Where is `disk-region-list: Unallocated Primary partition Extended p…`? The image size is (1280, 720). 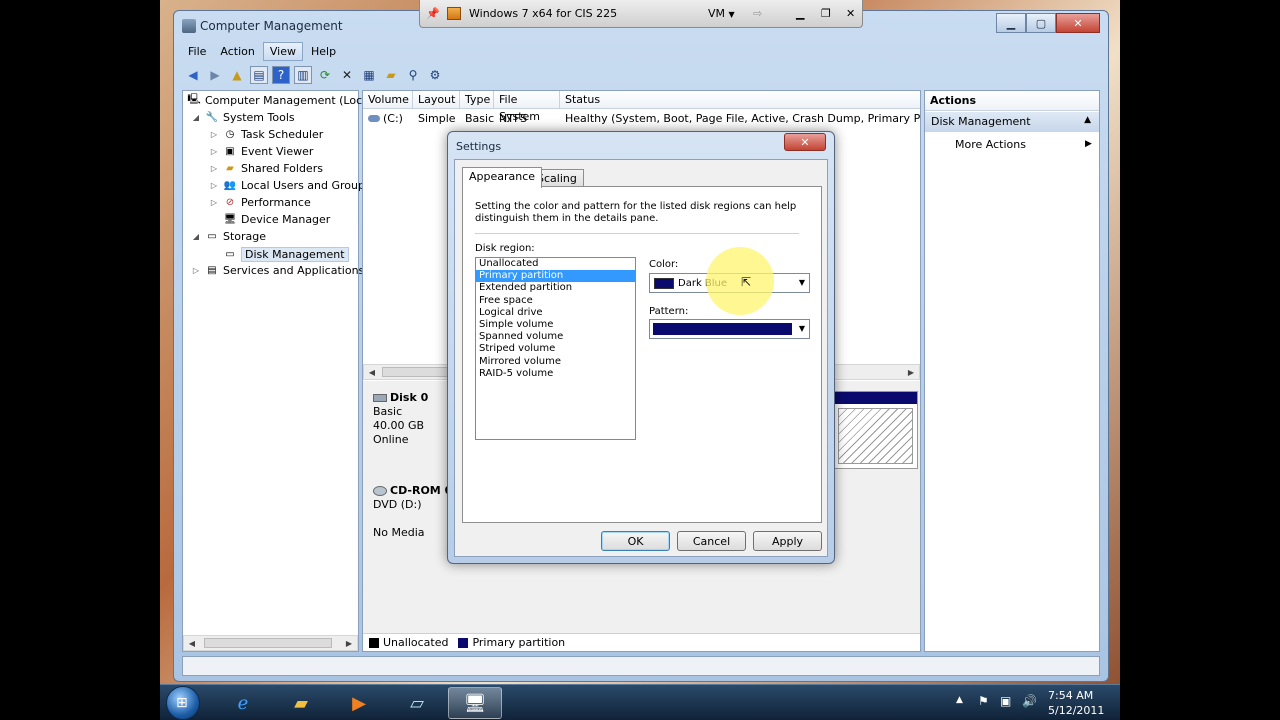 disk-region-list: Unallocated Primary partition Extended p… is located at coordinates (555, 348).